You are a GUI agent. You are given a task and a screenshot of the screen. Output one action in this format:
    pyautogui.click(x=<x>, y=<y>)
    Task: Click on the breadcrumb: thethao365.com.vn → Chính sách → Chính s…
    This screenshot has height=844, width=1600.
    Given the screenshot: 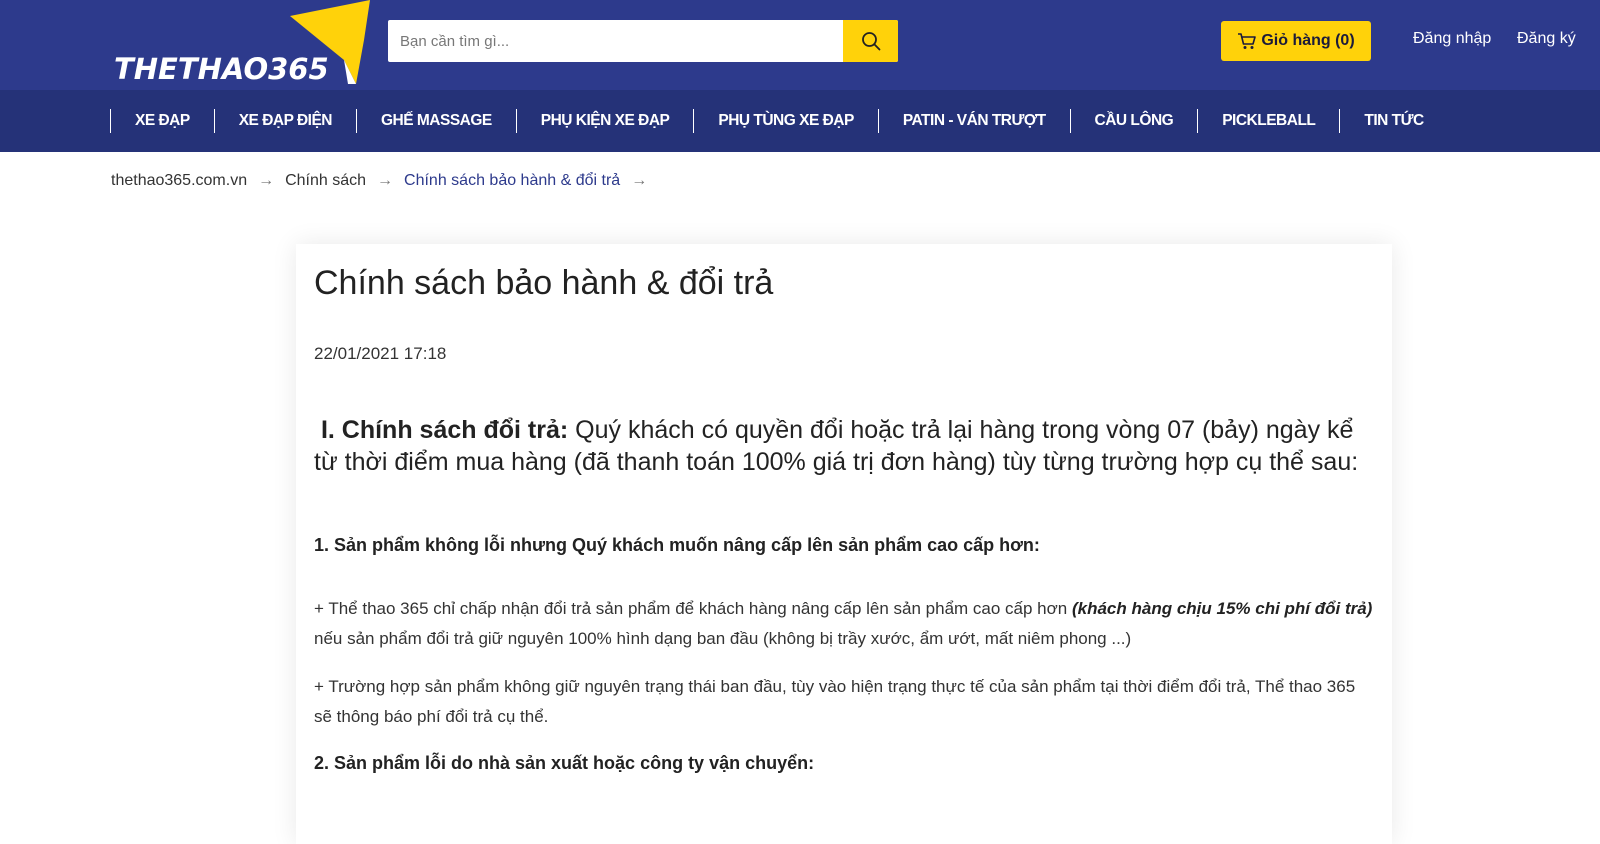 What is the action you would take?
    pyautogui.click(x=384, y=181)
    